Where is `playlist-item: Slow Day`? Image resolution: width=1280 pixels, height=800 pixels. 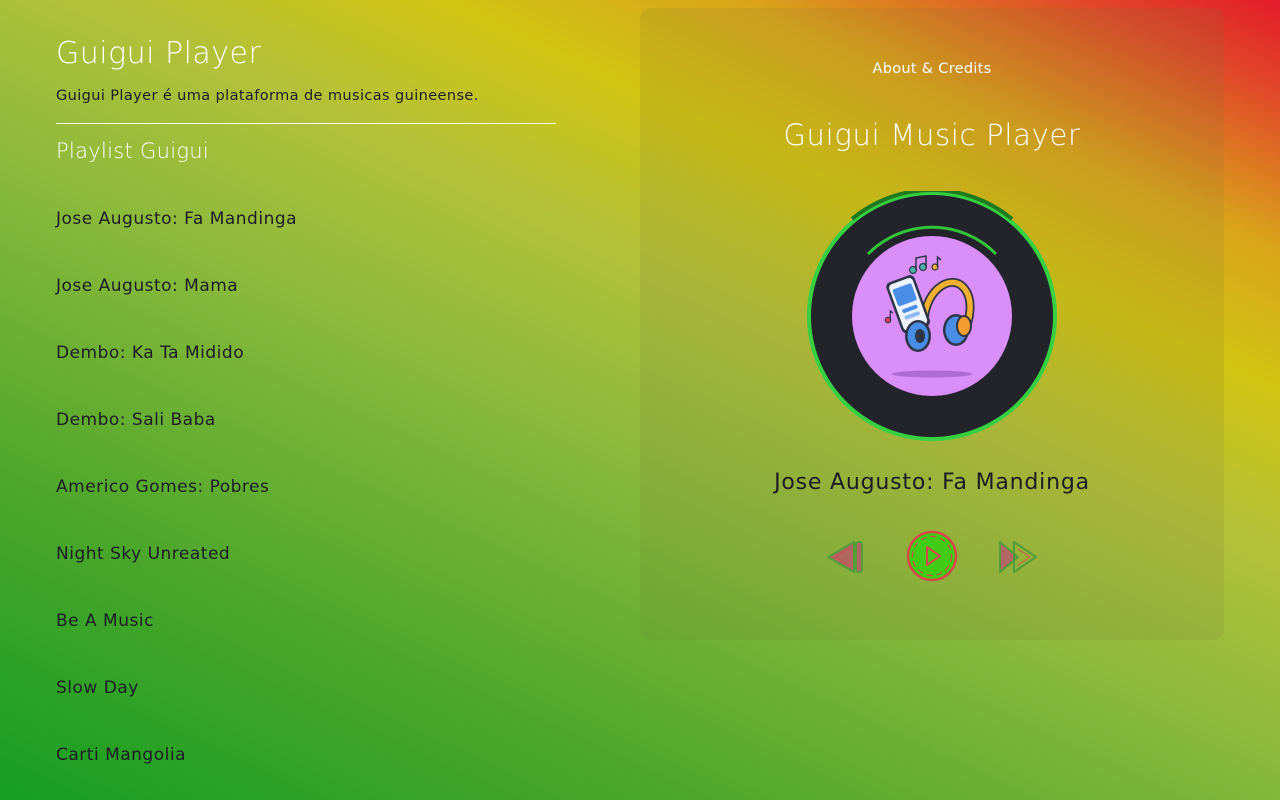 playlist-item: Slow Day is located at coordinates (176, 711).